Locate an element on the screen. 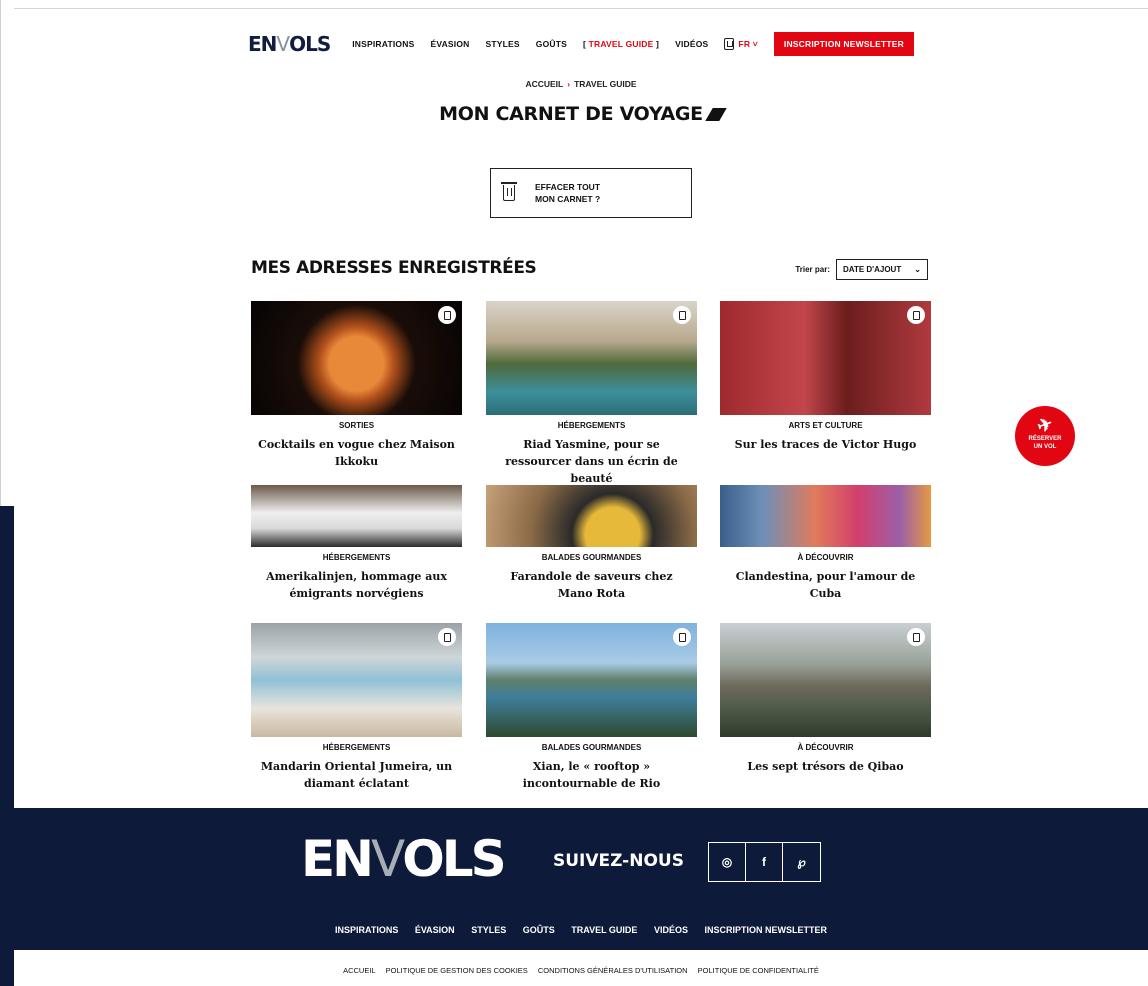 Image resolution: width=1148 pixels, height=986 pixels. card-title: Sur les traces de Victor Hugo is located at coordinates (825, 444).